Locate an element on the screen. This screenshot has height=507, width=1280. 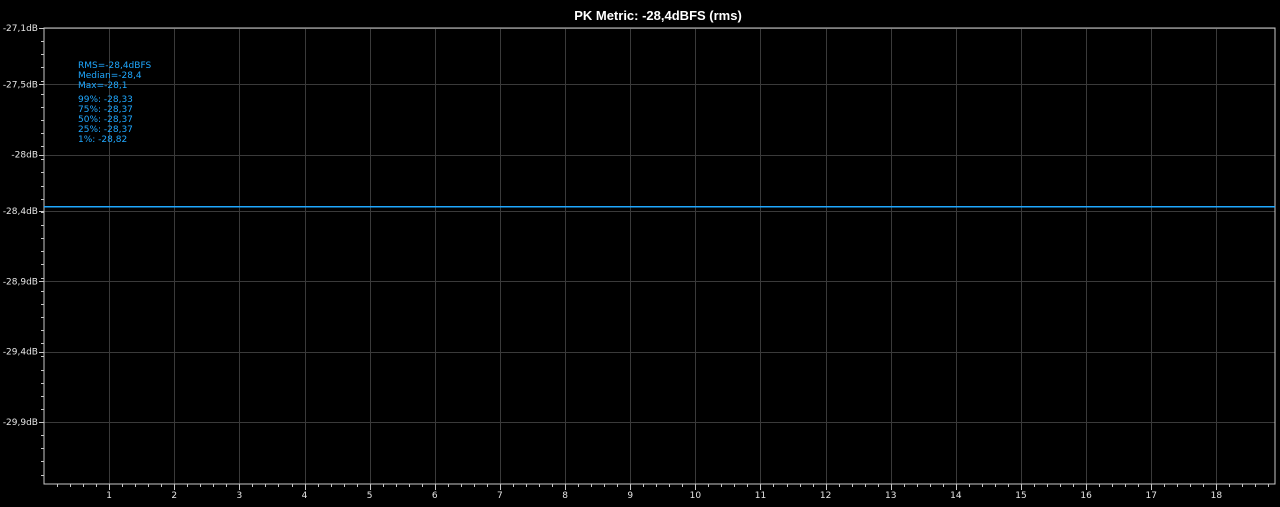
x-tick-label: 2 is located at coordinates (174, 496).